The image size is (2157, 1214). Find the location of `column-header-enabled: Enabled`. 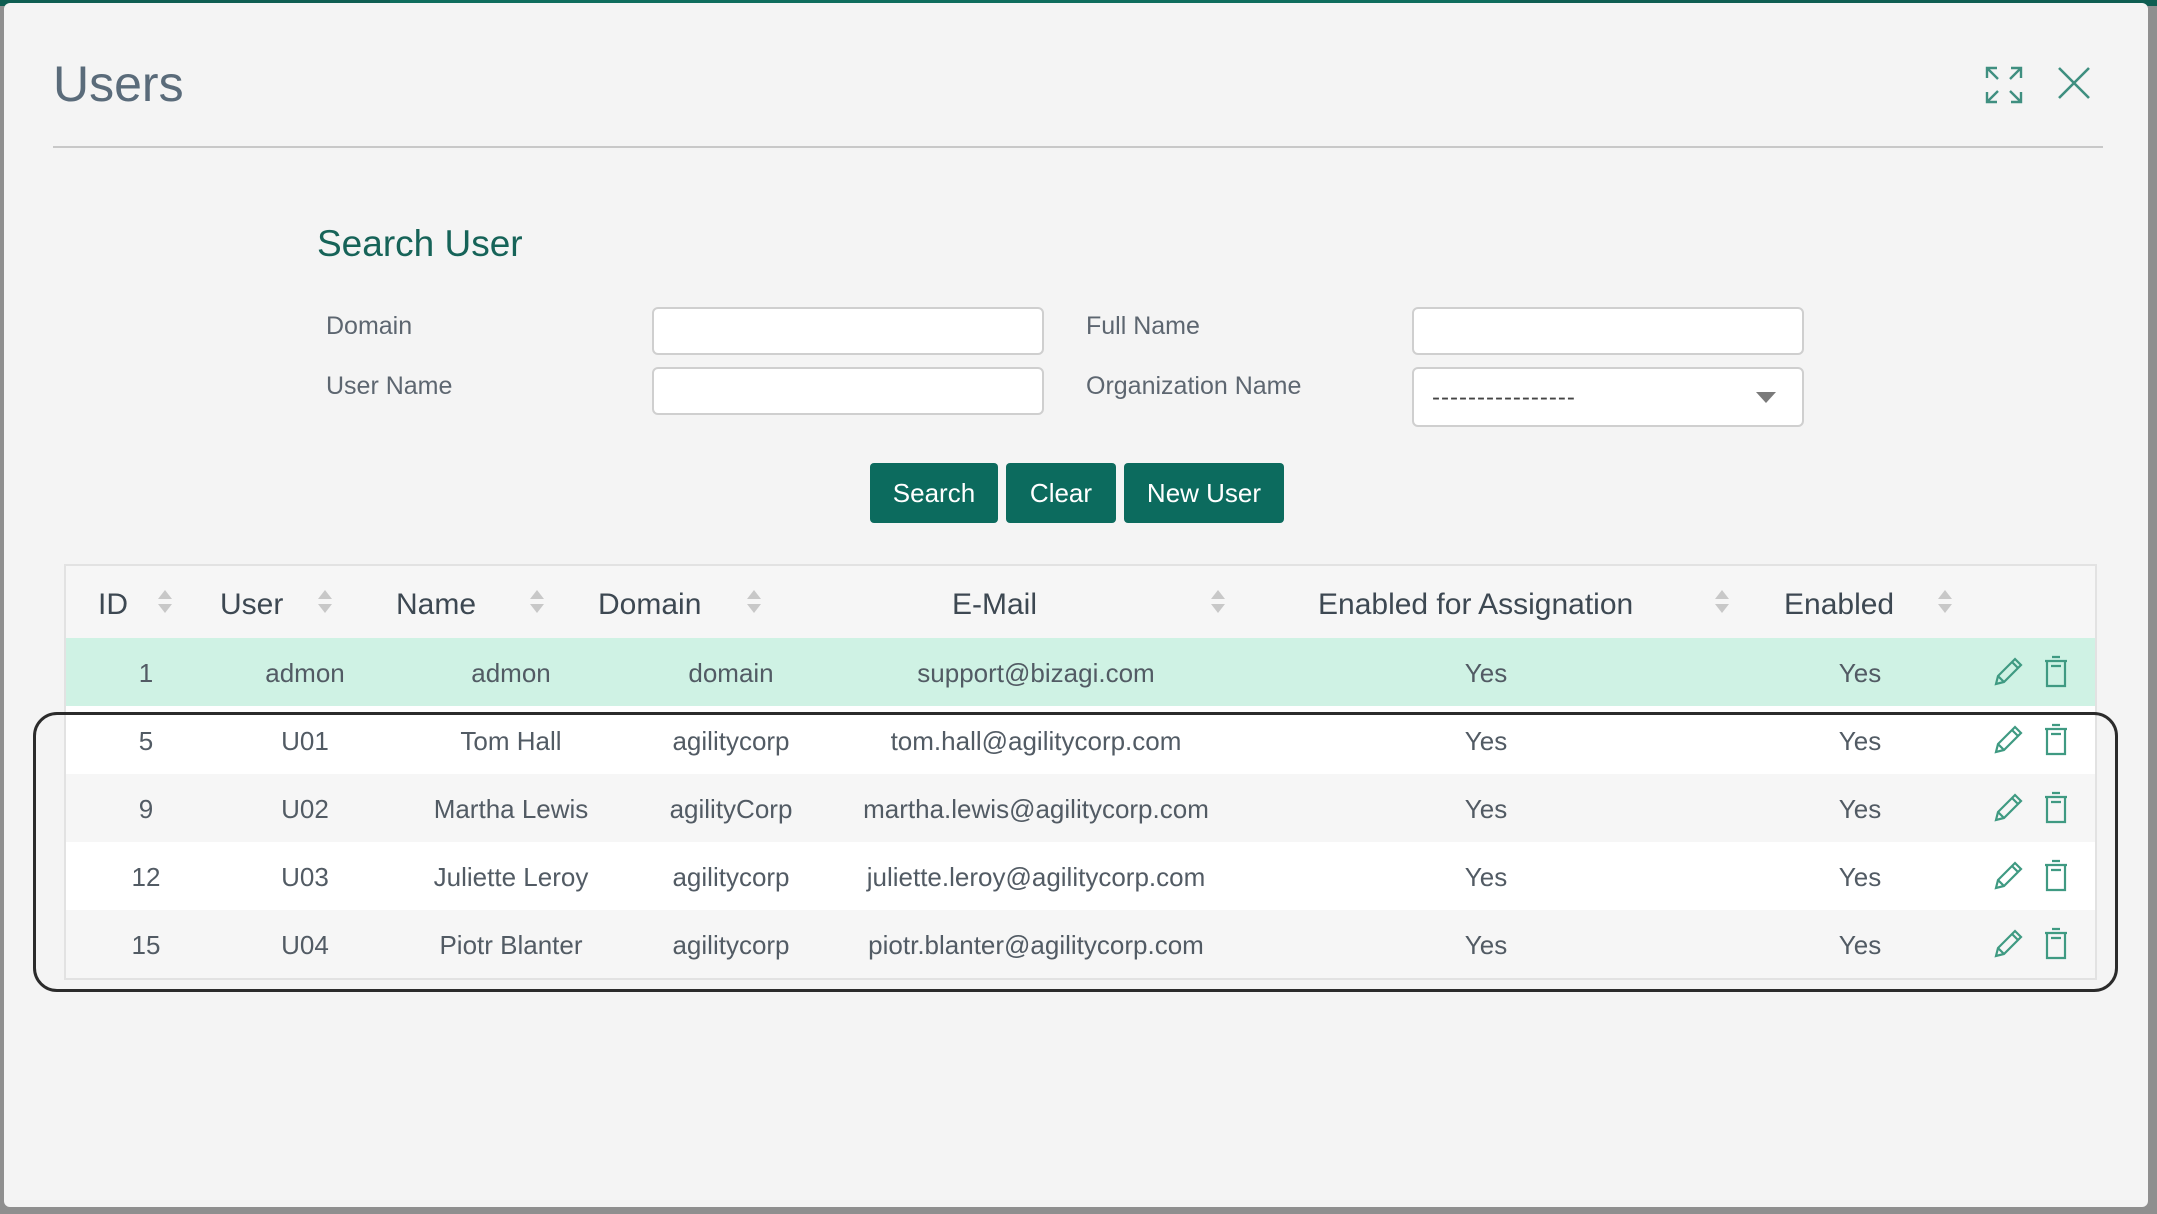

column-header-enabled: Enabled is located at coordinates (1839, 605).